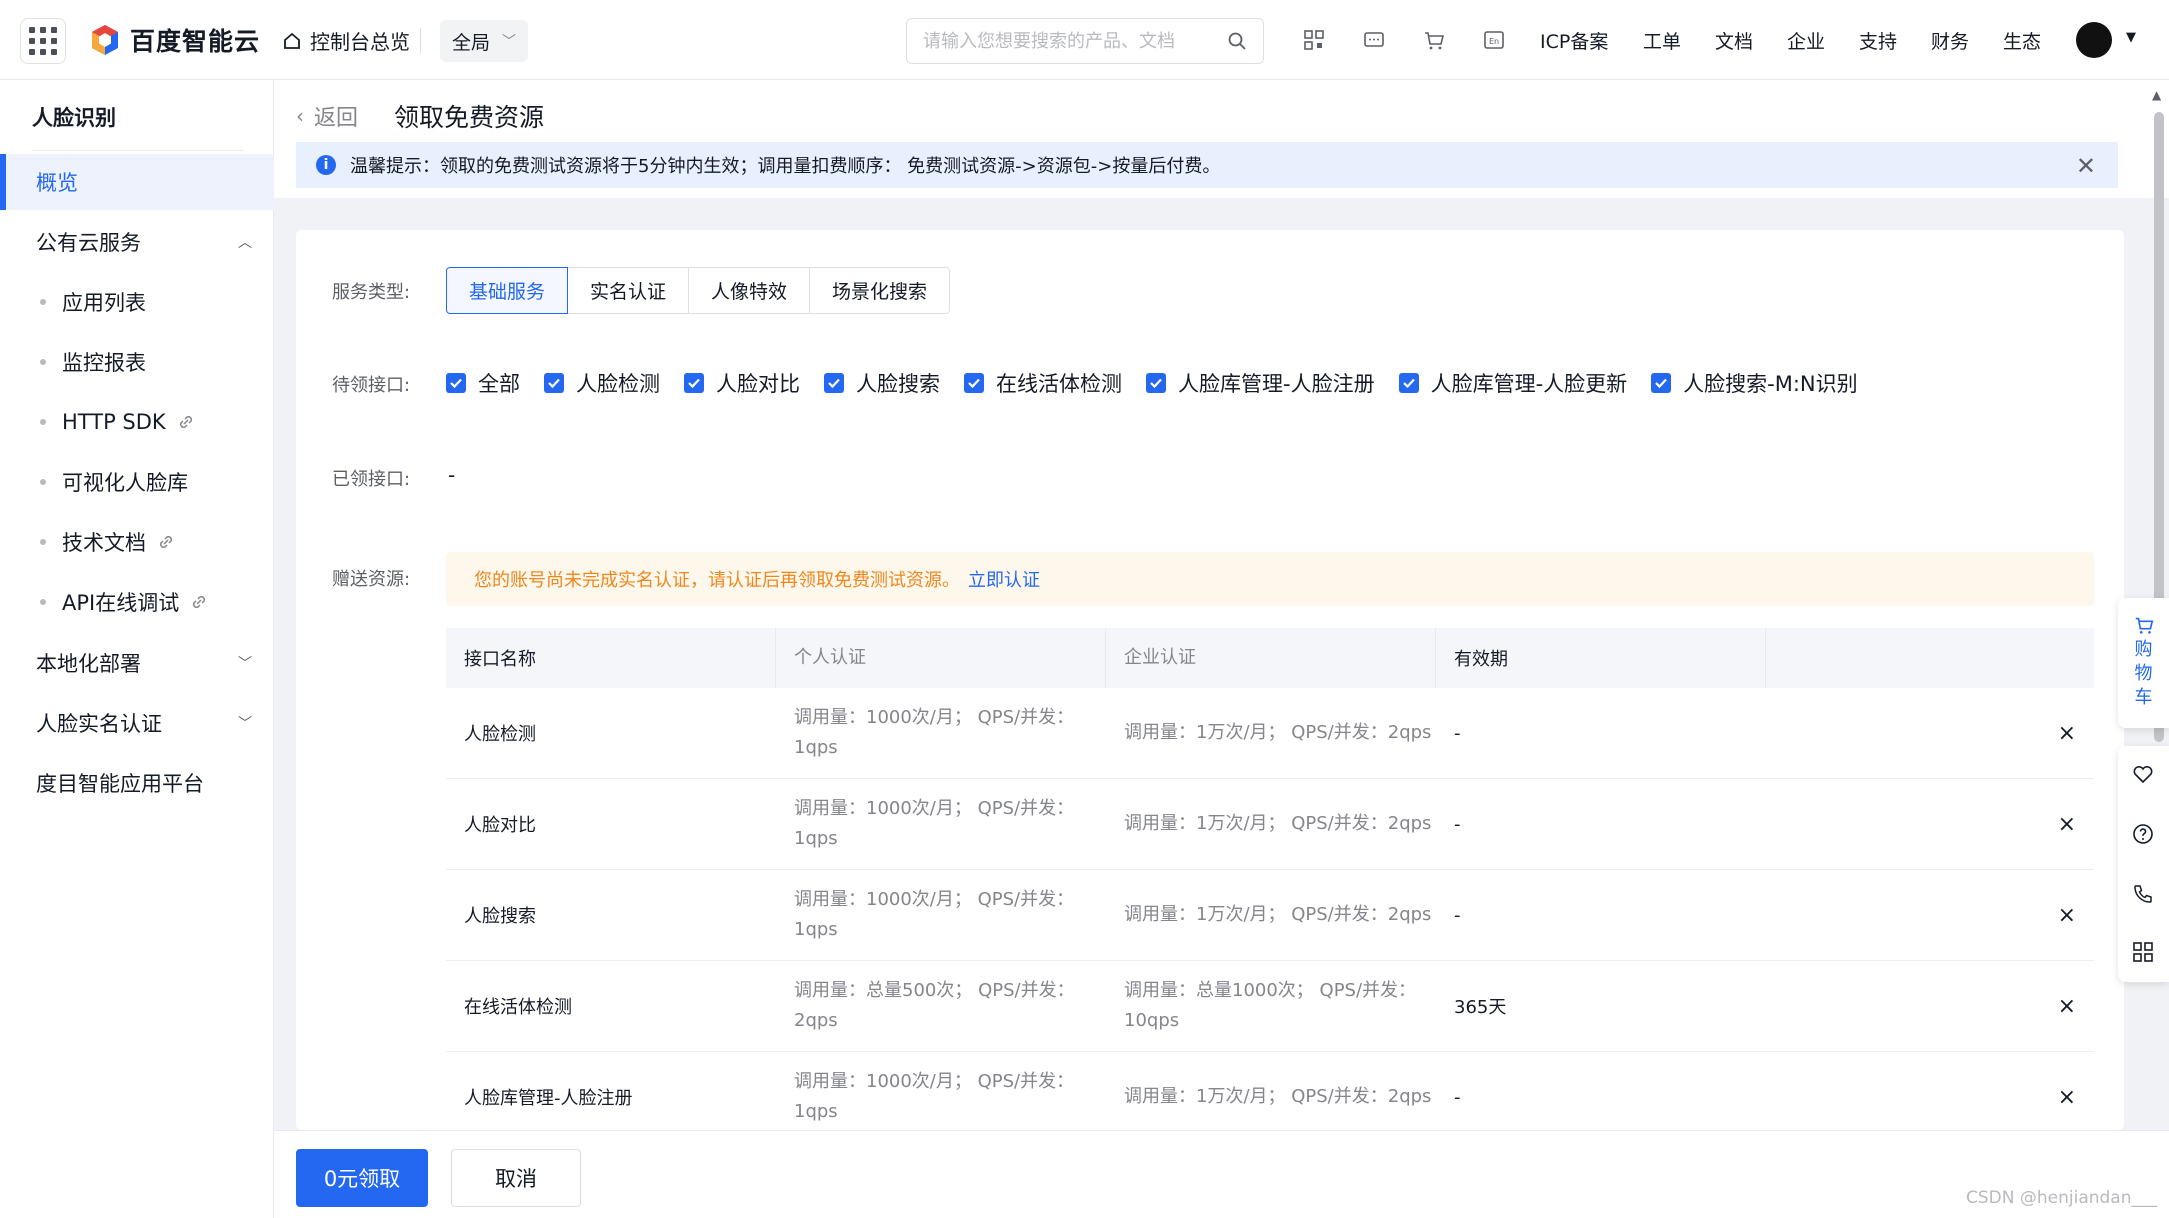 This screenshot has height=1218, width=2169. I want to click on brand-logo: 百度智能云, so click(174, 40).